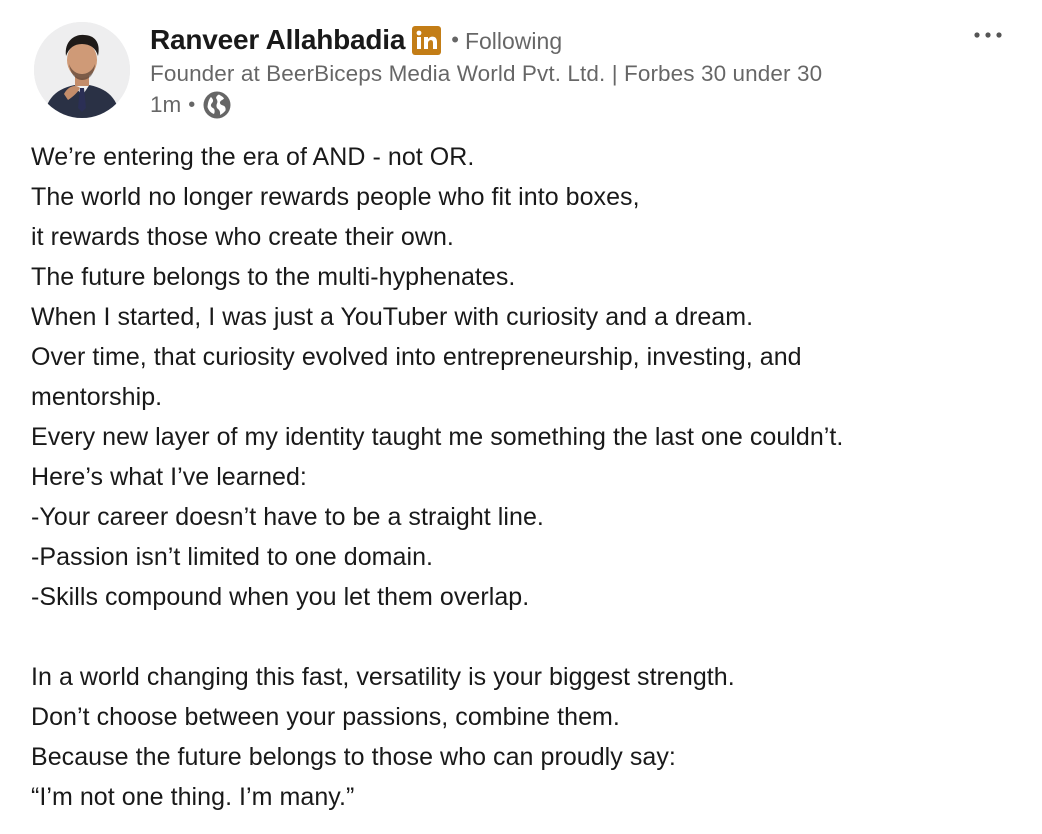 The image size is (1042, 834). Describe the element at coordinates (277, 40) in the screenshot. I see `author-name: Ranveer Allahbadia` at that location.